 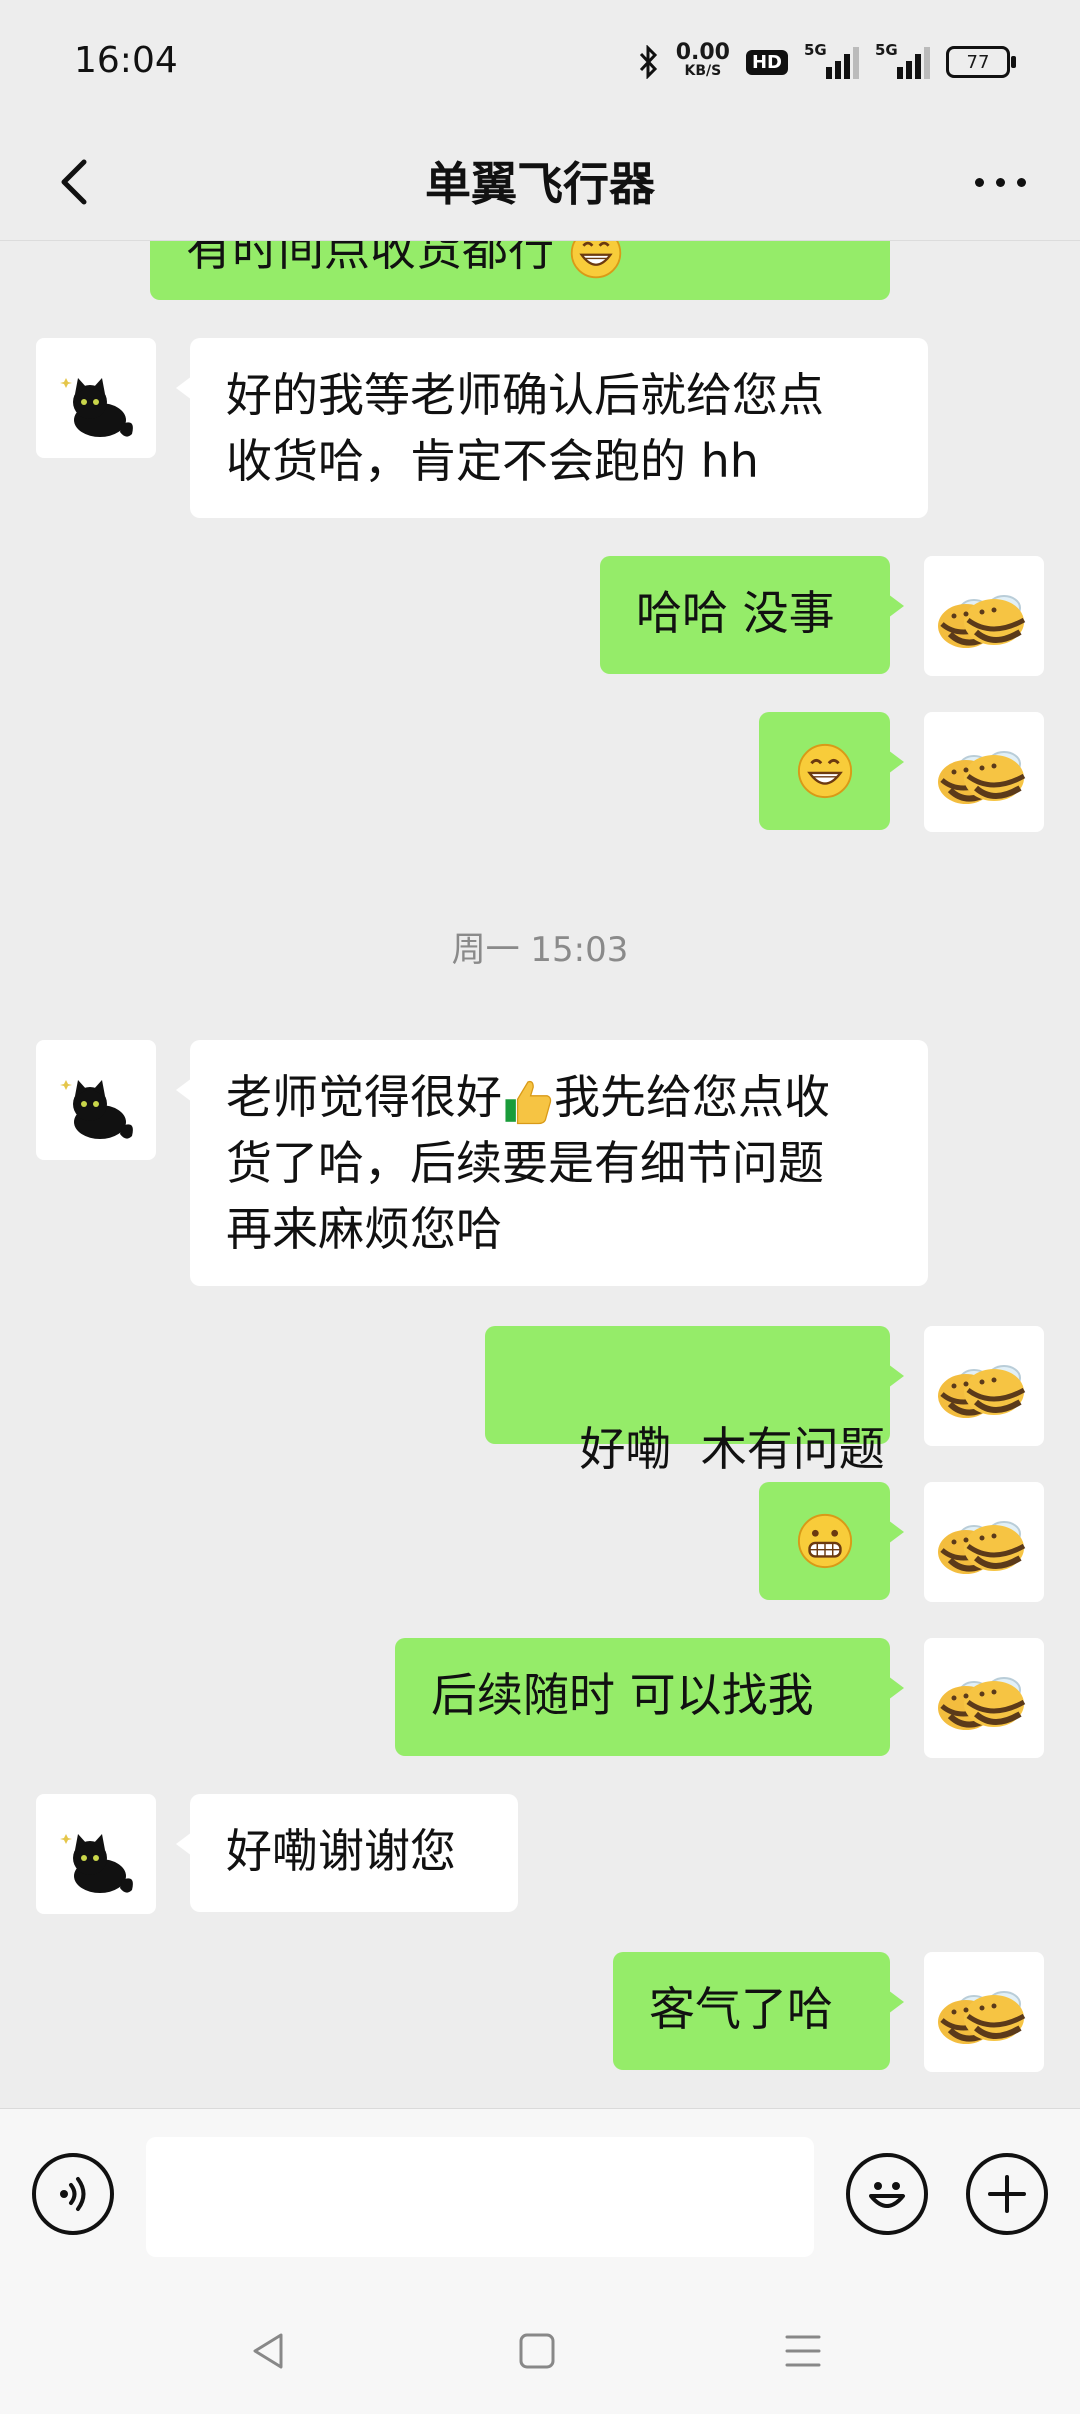 I want to click on plus-button, so click(x=1007, y=2194).